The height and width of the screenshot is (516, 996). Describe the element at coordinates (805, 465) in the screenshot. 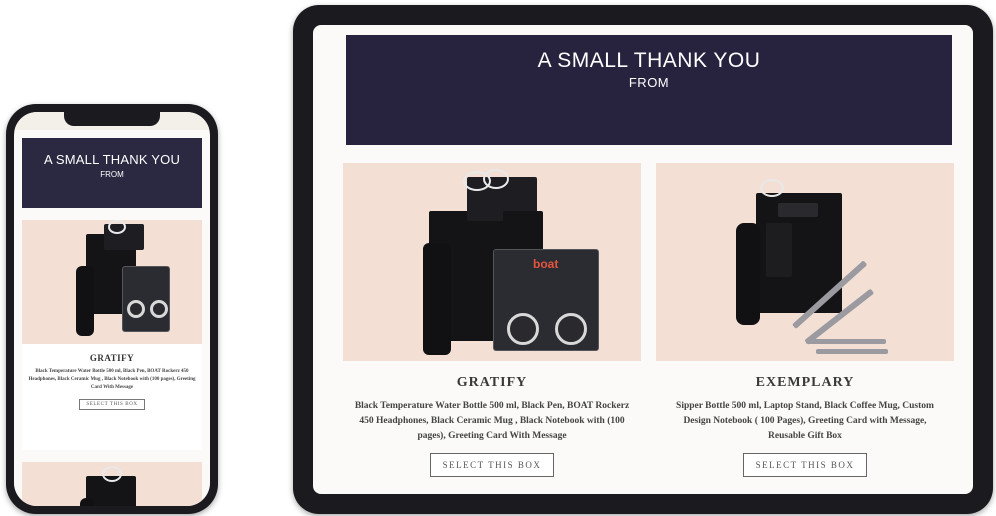

I see `select-box-button-exemplary: SELECT THIS BOX` at that location.